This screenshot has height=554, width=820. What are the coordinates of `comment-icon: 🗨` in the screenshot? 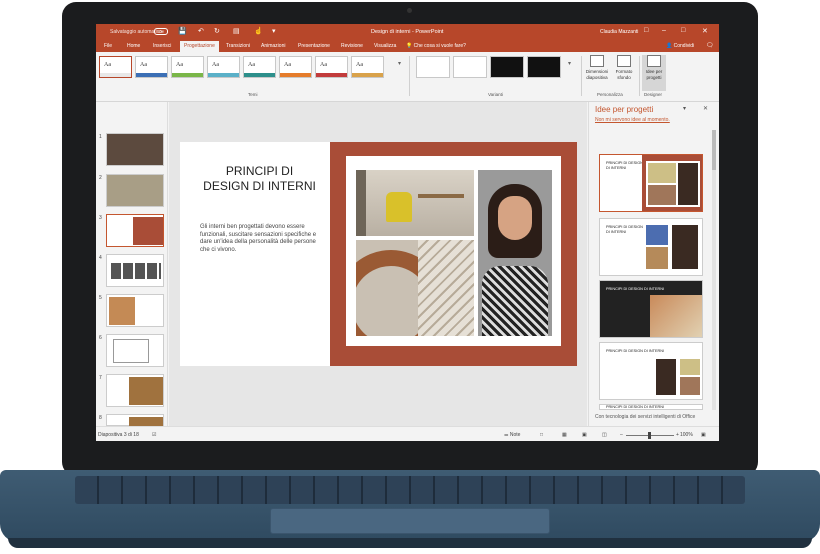 It's located at (710, 45).